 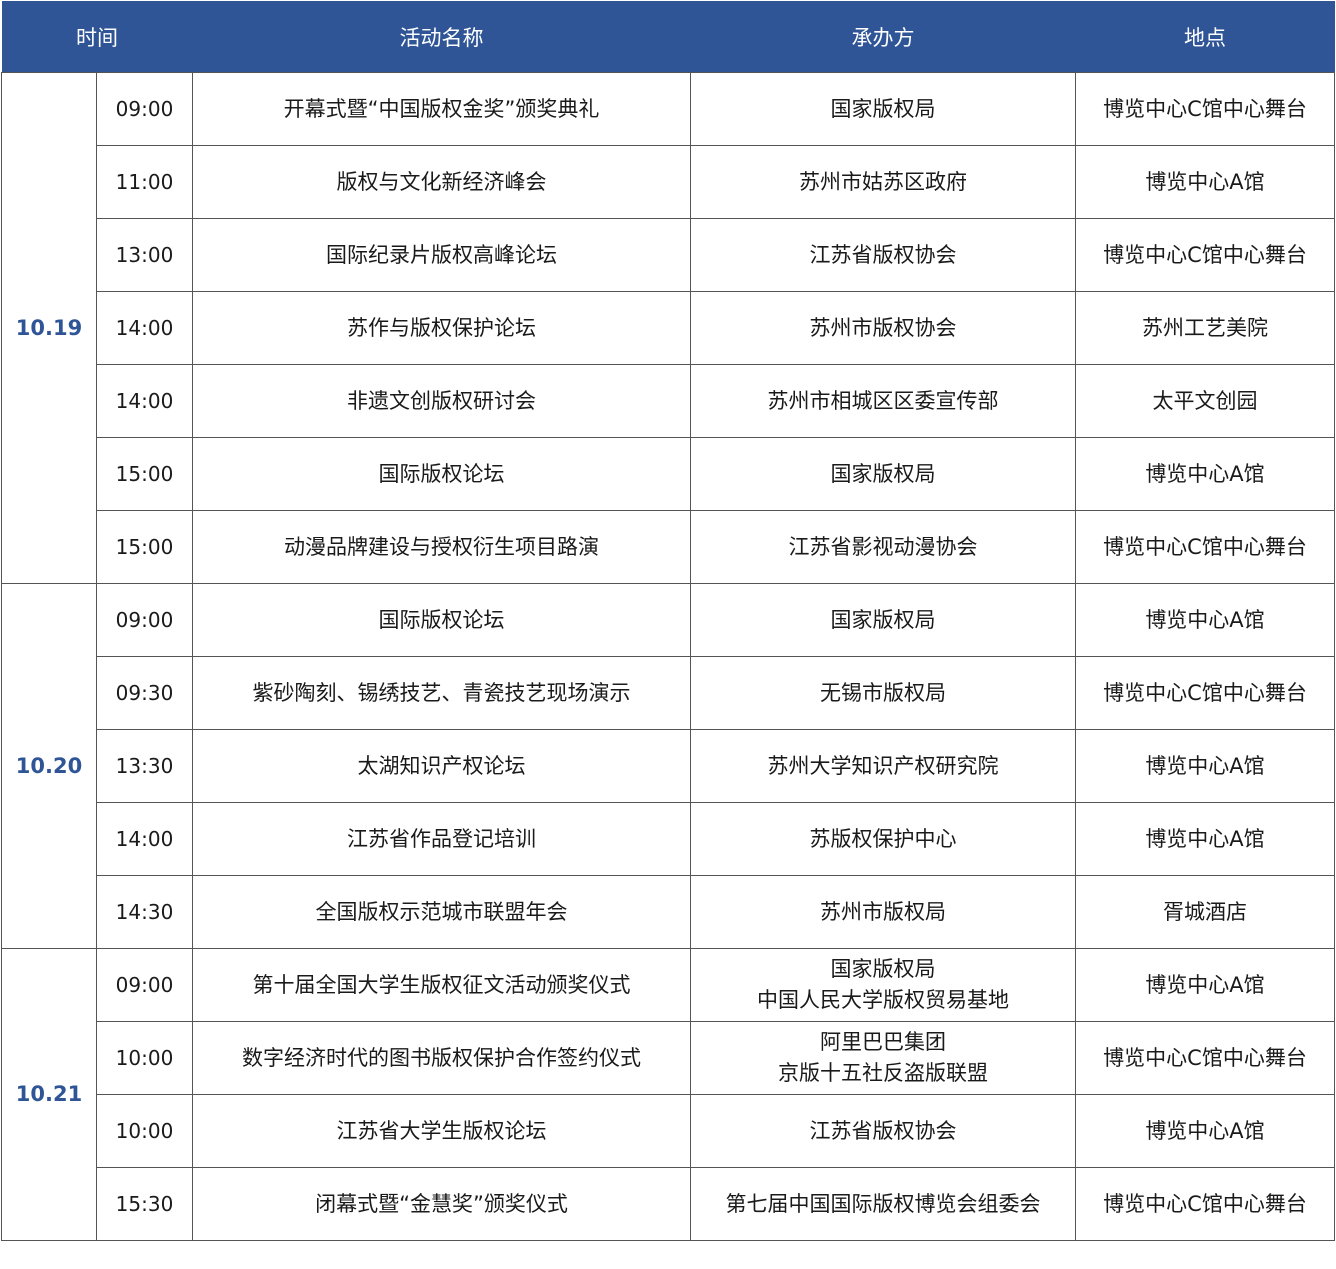 What do you see at coordinates (441, 1131) in the screenshot?
I see `event-name-cell: 江苏省大学生版权论坛` at bounding box center [441, 1131].